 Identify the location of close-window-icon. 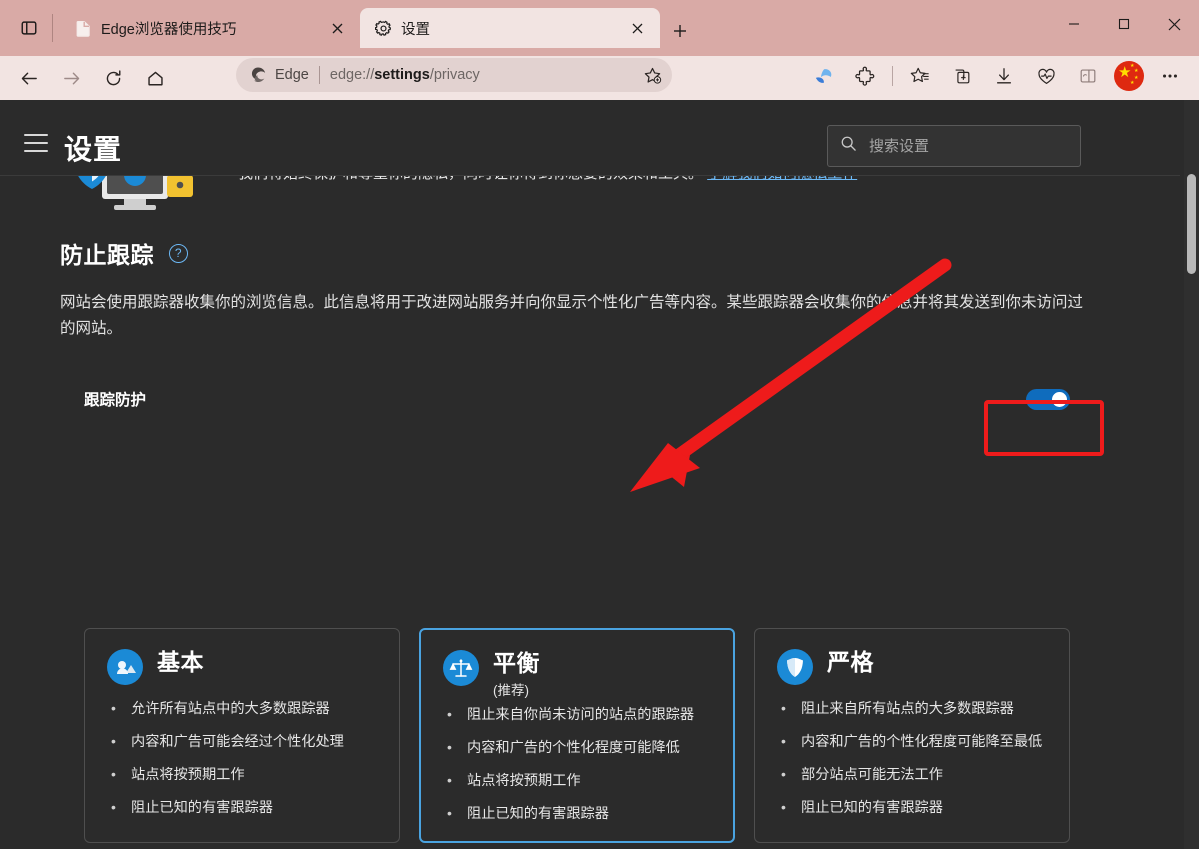
(1174, 24).